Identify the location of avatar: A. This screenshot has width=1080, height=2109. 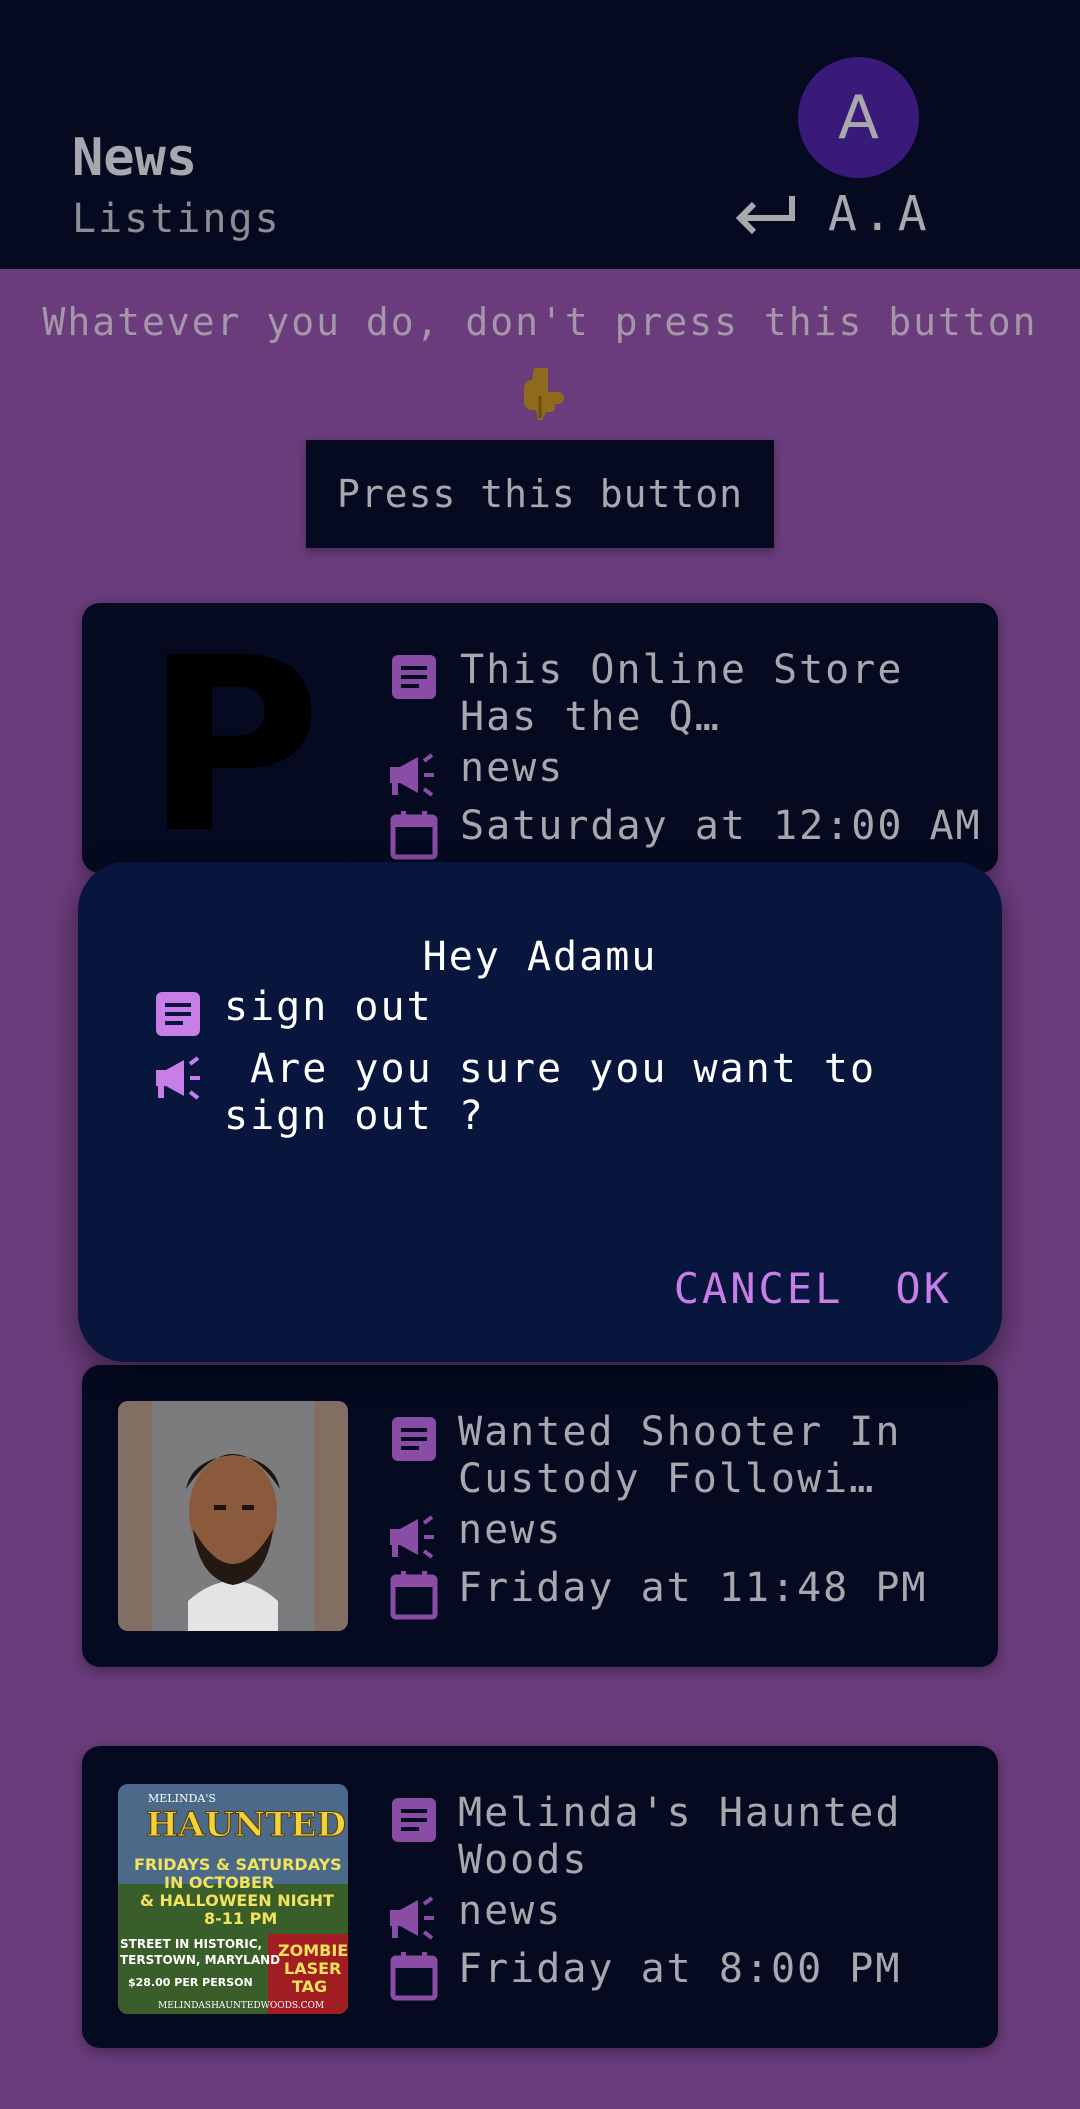
(858, 117).